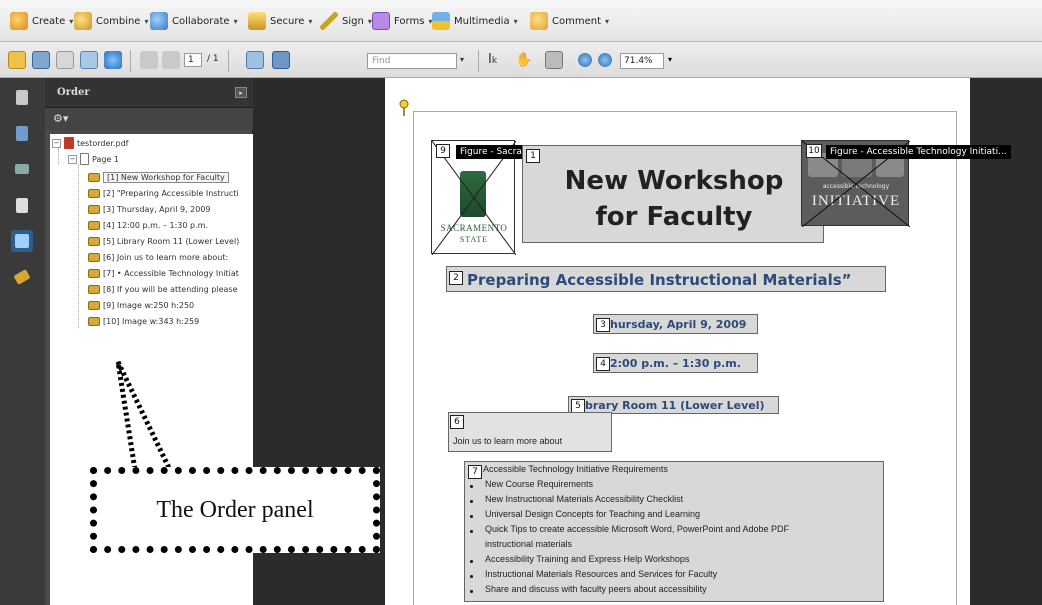  What do you see at coordinates (539, 484) in the screenshot?
I see `list-line: New Course Requirements` at bounding box center [539, 484].